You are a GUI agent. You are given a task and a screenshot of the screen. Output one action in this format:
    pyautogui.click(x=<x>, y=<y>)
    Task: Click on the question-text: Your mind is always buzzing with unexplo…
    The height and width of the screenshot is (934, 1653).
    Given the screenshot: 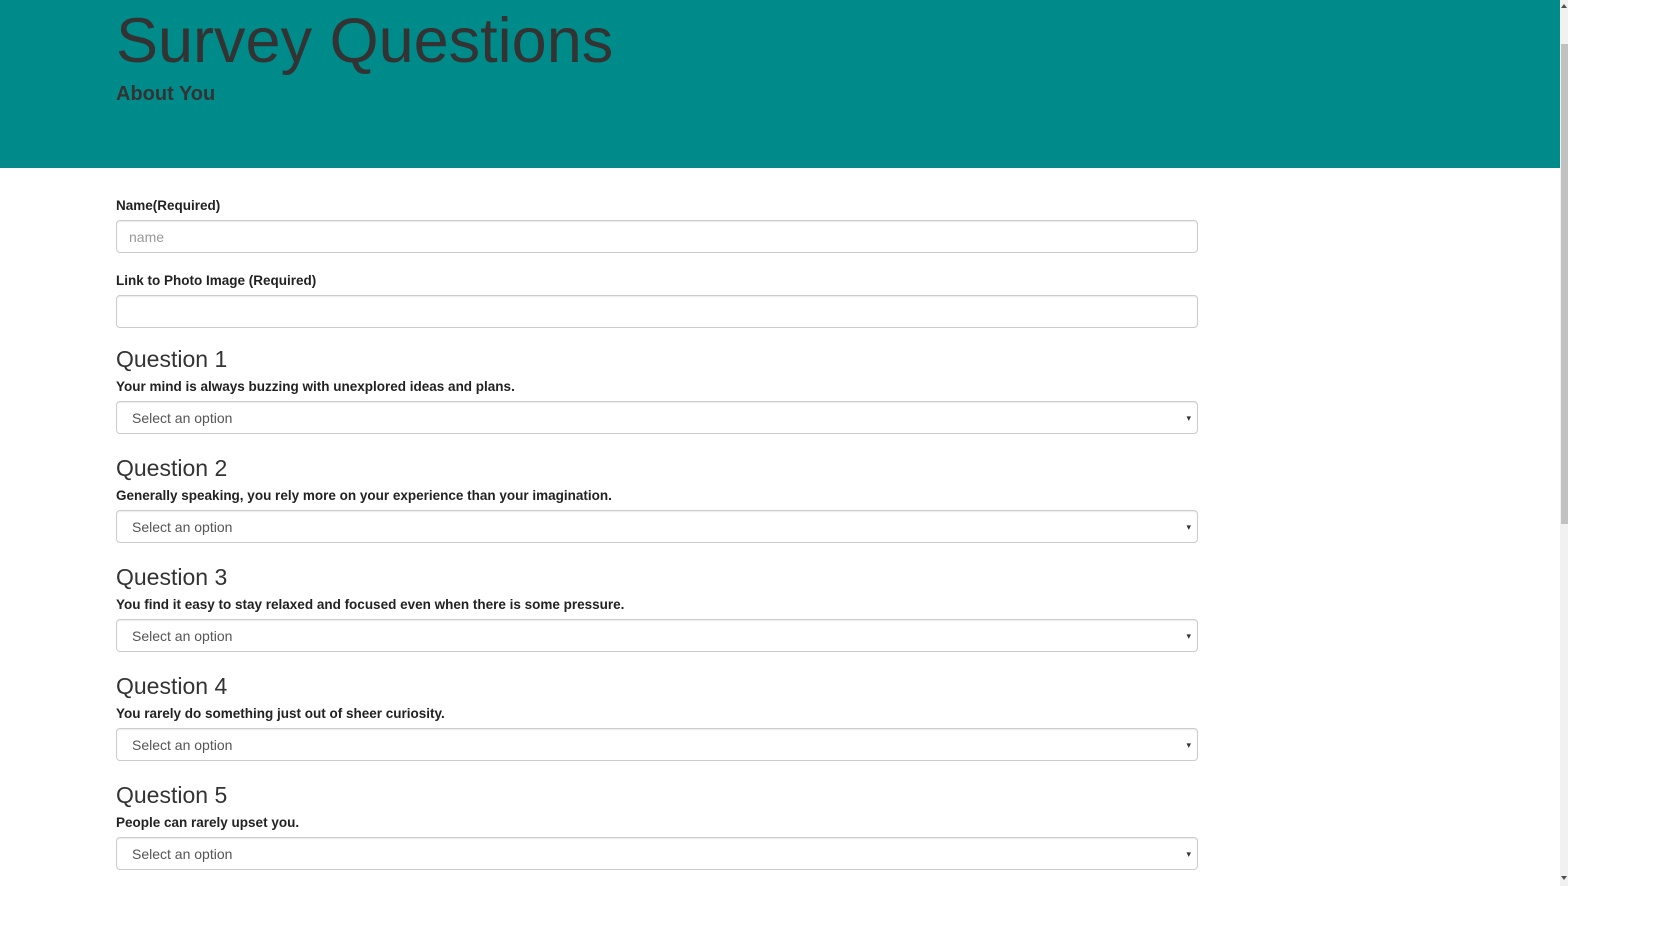 What is the action you would take?
    pyautogui.click(x=315, y=386)
    